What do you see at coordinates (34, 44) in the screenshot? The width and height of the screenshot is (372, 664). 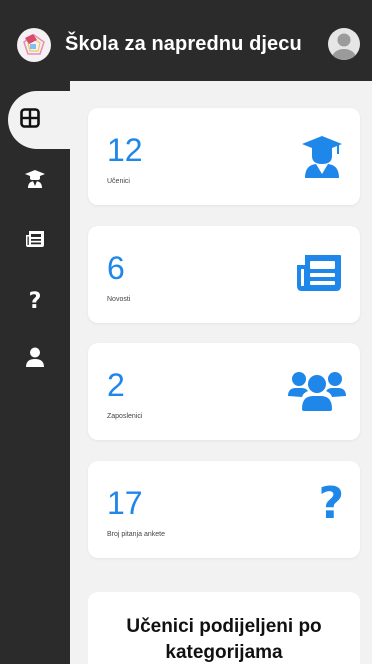 I see `school-logo` at bounding box center [34, 44].